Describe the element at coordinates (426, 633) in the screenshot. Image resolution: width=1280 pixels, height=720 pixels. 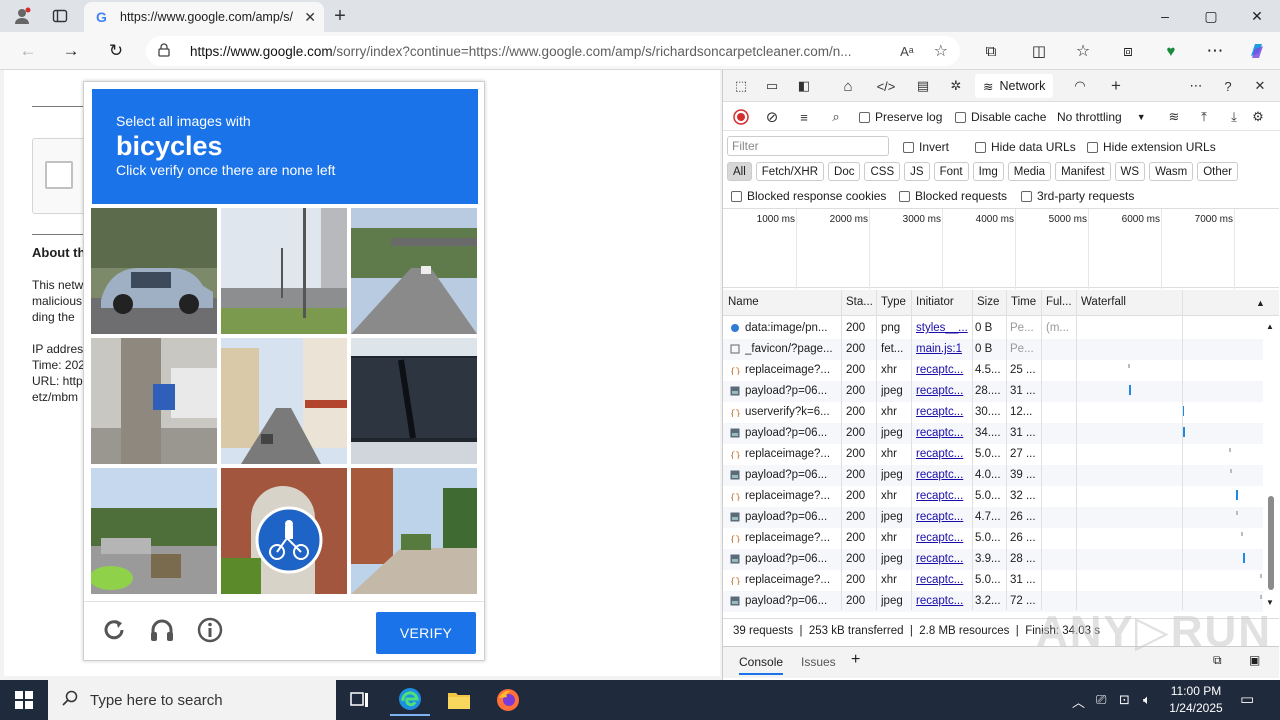
I see `verify-button: VERIFY` at that location.